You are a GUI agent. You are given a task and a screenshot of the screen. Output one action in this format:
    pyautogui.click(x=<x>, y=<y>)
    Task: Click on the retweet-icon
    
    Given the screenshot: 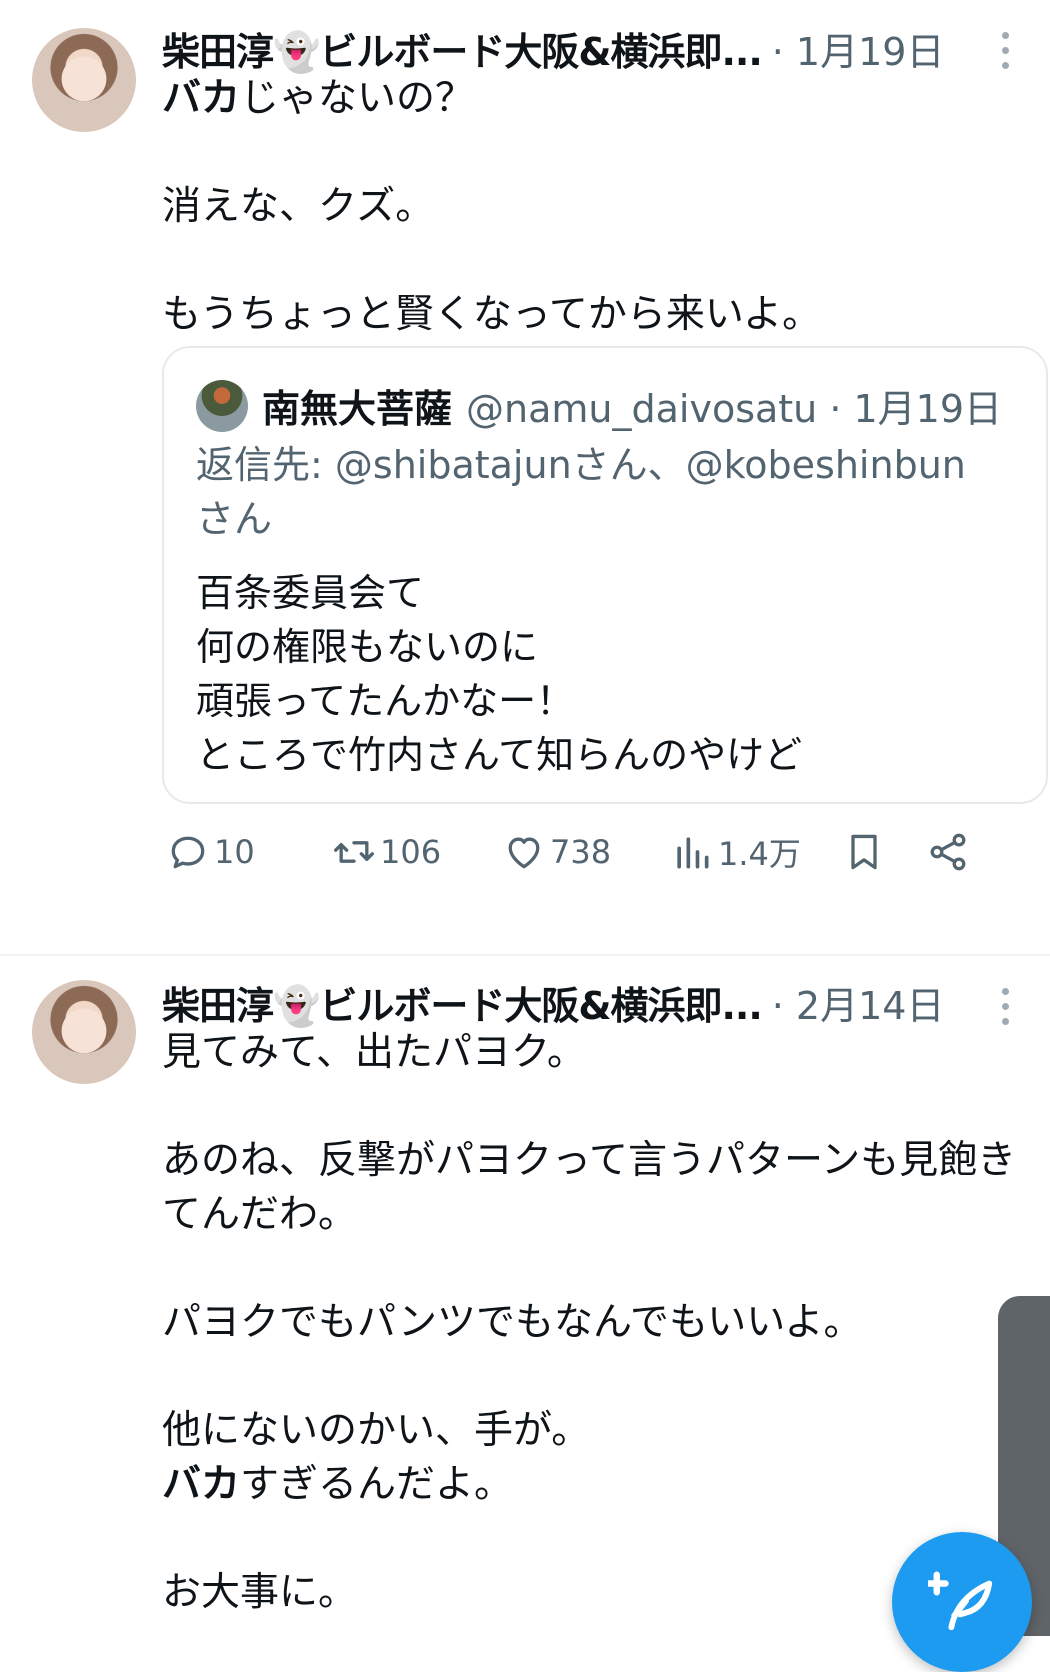 What is the action you would take?
    pyautogui.click(x=354, y=852)
    